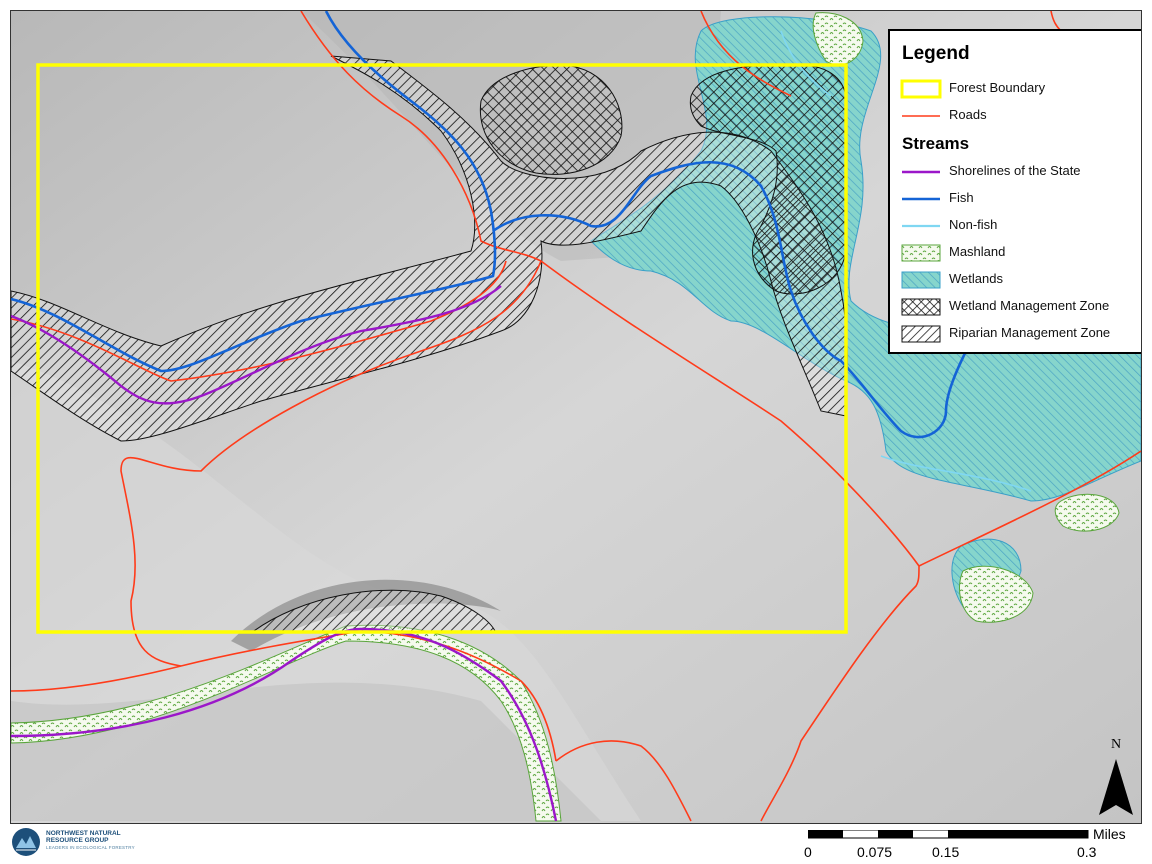 The image size is (1152, 864). Describe the element at coordinates (936, 143) in the screenshot. I see `legend-streams-heading: Streams` at that location.